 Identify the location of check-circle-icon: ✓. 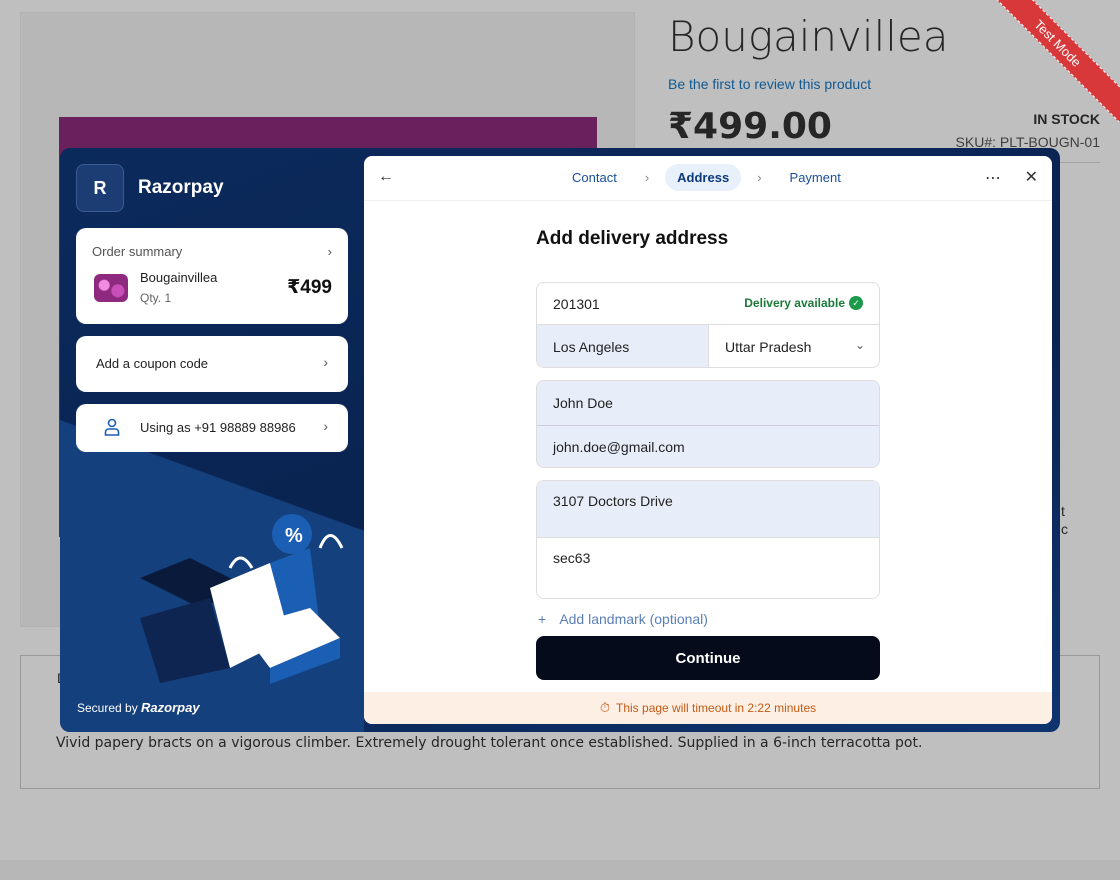
(856, 303).